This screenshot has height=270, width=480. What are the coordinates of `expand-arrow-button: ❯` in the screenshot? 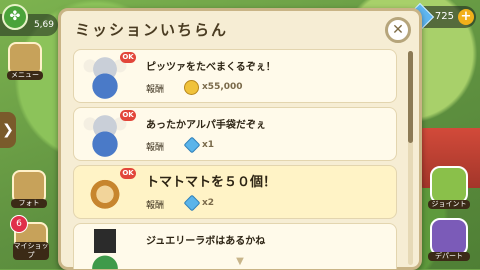 It's located at (8, 130).